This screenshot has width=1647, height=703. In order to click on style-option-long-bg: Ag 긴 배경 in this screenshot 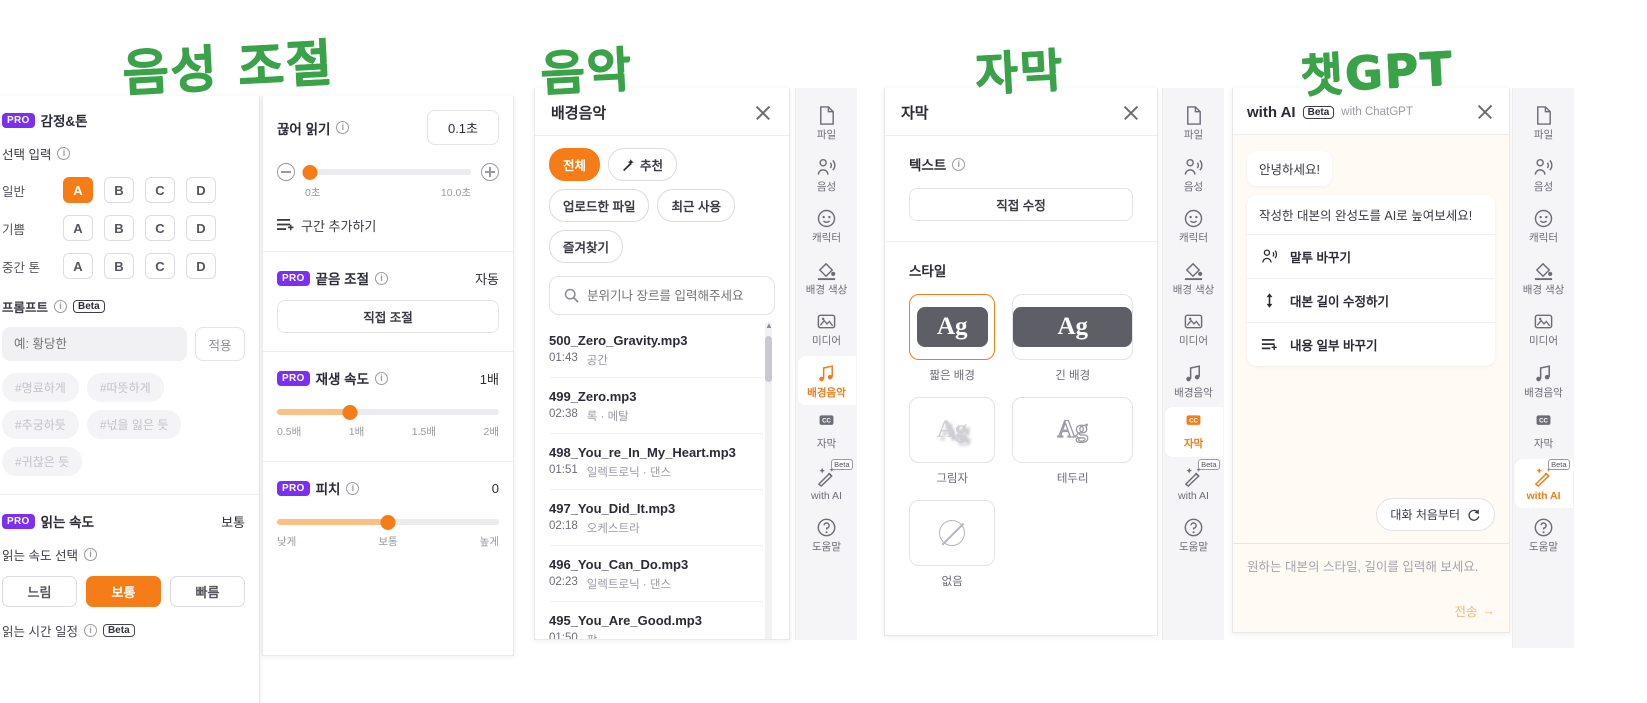, I will do `click(1072, 338)`.